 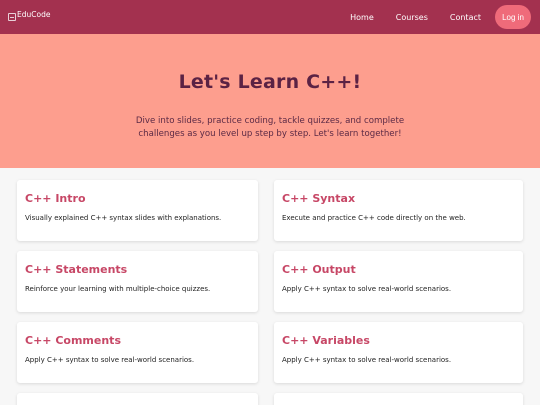 I want to click on card-title: C++ Comments, so click(x=73, y=340).